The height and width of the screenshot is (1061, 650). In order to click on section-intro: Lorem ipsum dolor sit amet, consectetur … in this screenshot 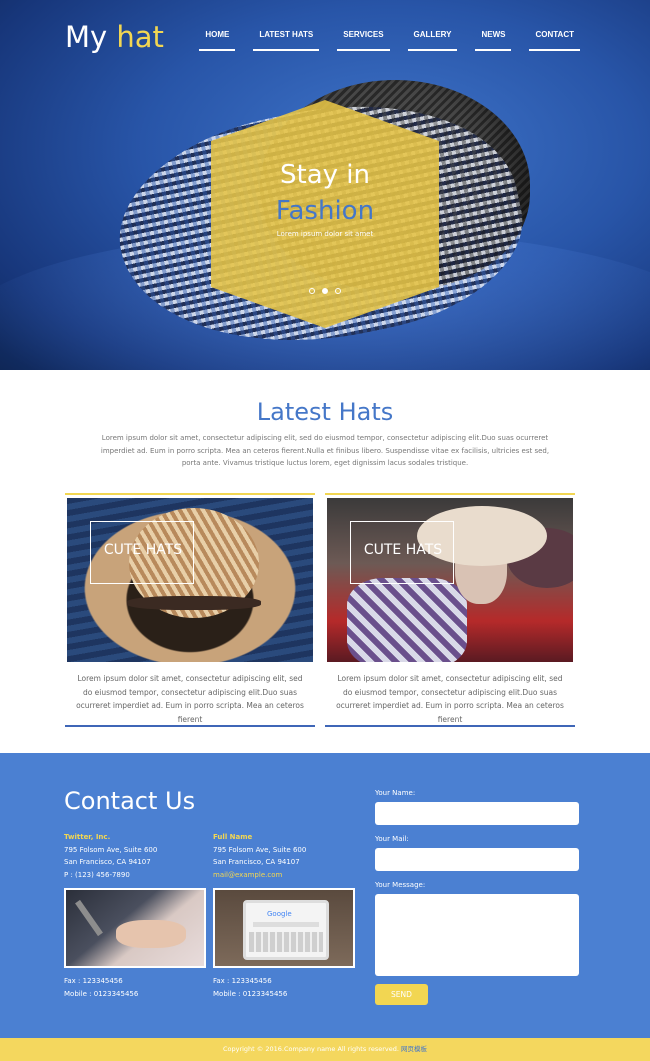, I will do `click(325, 450)`.